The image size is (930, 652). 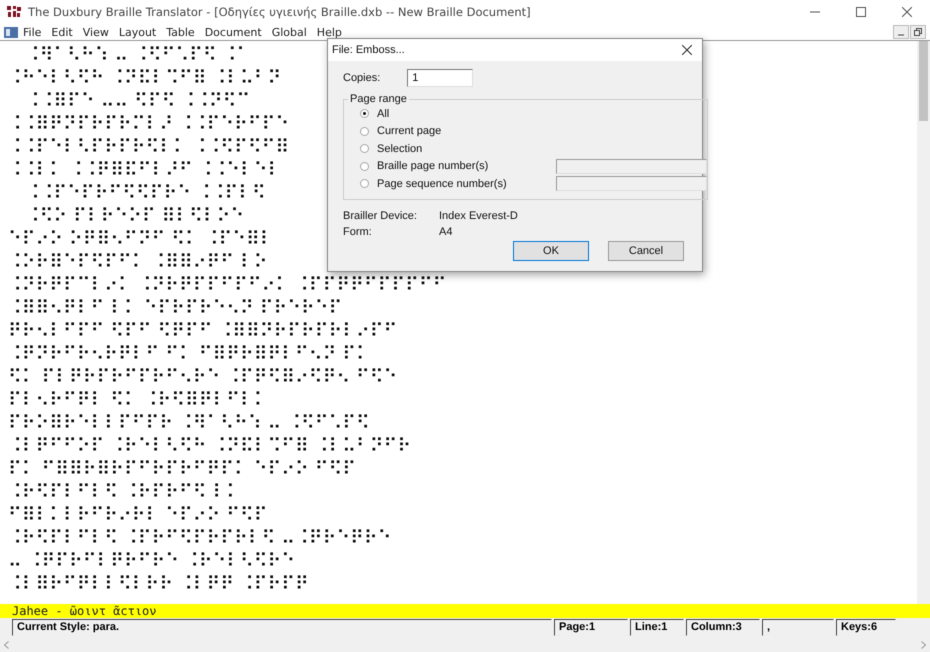 What do you see at coordinates (380, 216) in the screenshot?
I see `info-label: Brailler Device:` at bounding box center [380, 216].